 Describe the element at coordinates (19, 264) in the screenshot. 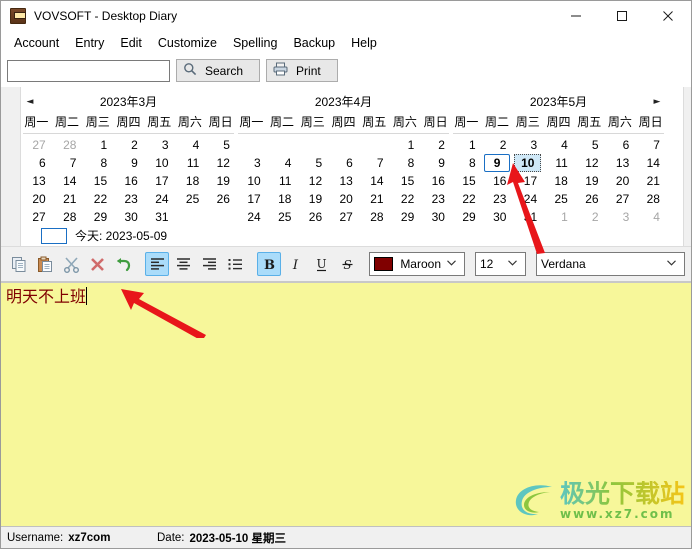

I see `copy-icon` at that location.